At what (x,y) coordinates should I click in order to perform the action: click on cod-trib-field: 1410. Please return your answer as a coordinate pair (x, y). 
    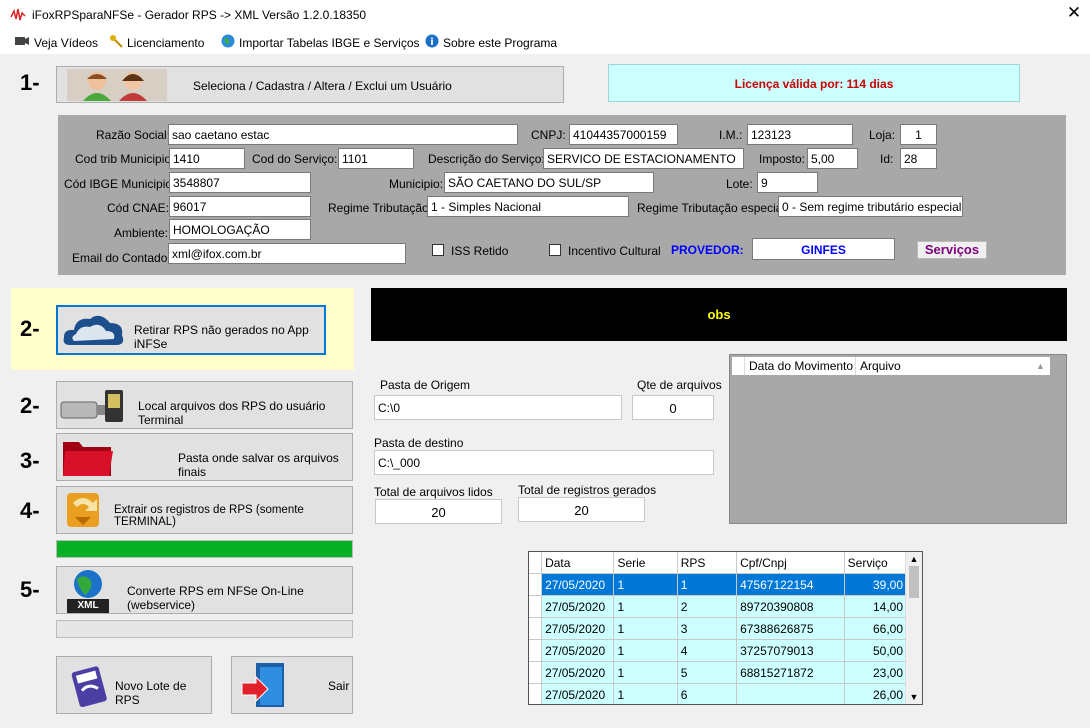
    Looking at the image, I should click on (207, 158).